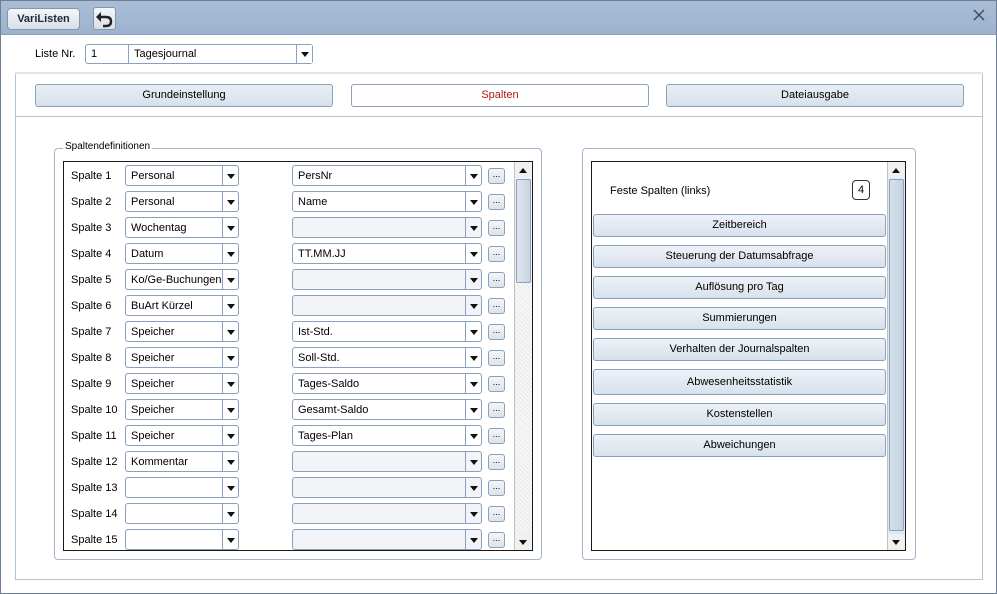 The height and width of the screenshot is (594, 997). What do you see at coordinates (739, 318) in the screenshot?
I see `option-button: Summierungen` at bounding box center [739, 318].